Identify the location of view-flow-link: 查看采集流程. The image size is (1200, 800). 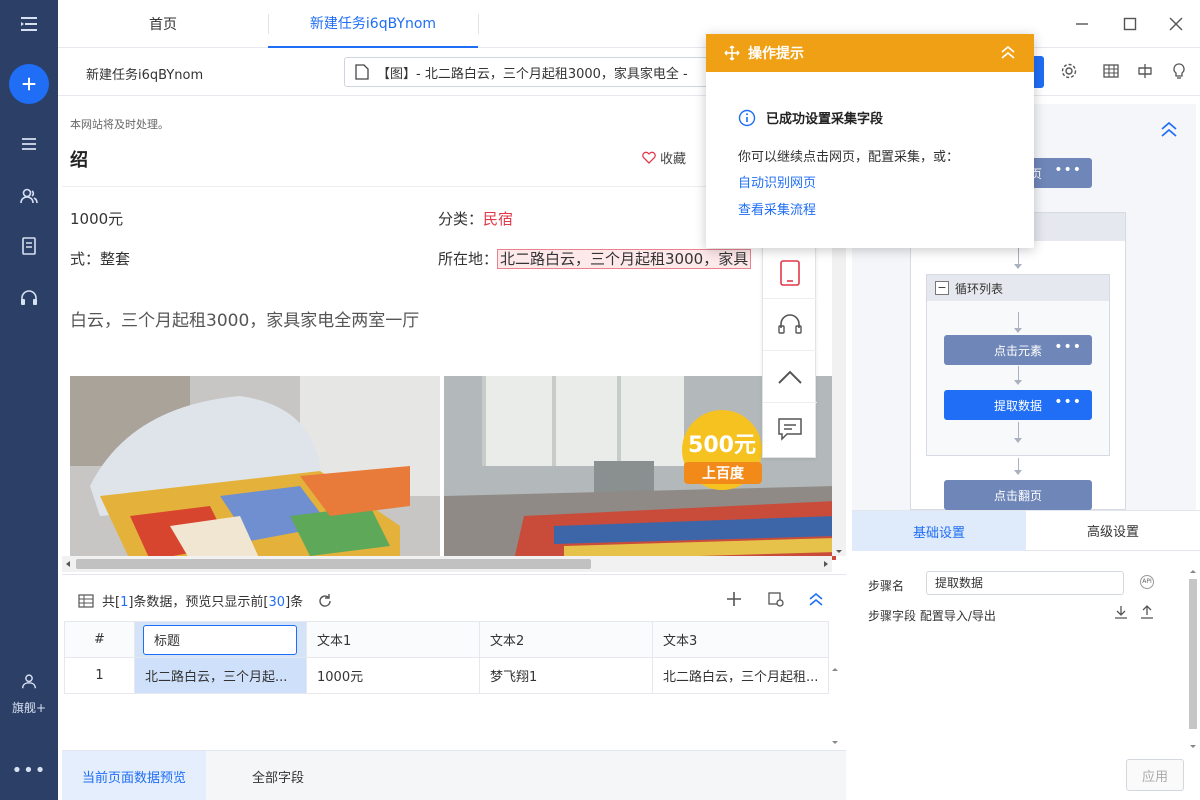
(777, 208).